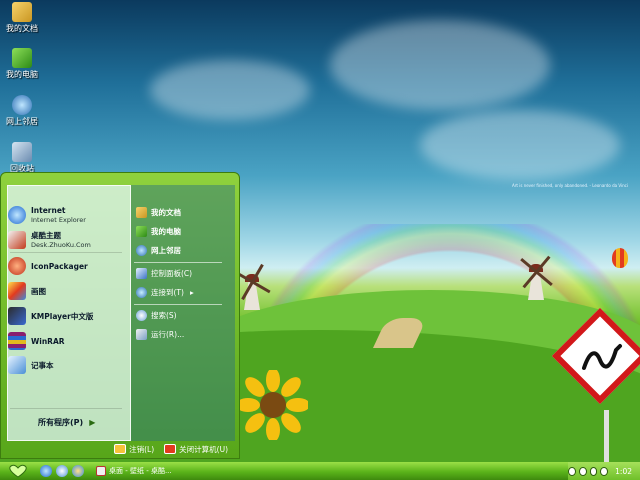 The height and width of the screenshot is (480, 640). Describe the element at coordinates (582, 471) in the screenshot. I see `network-icon` at that location.